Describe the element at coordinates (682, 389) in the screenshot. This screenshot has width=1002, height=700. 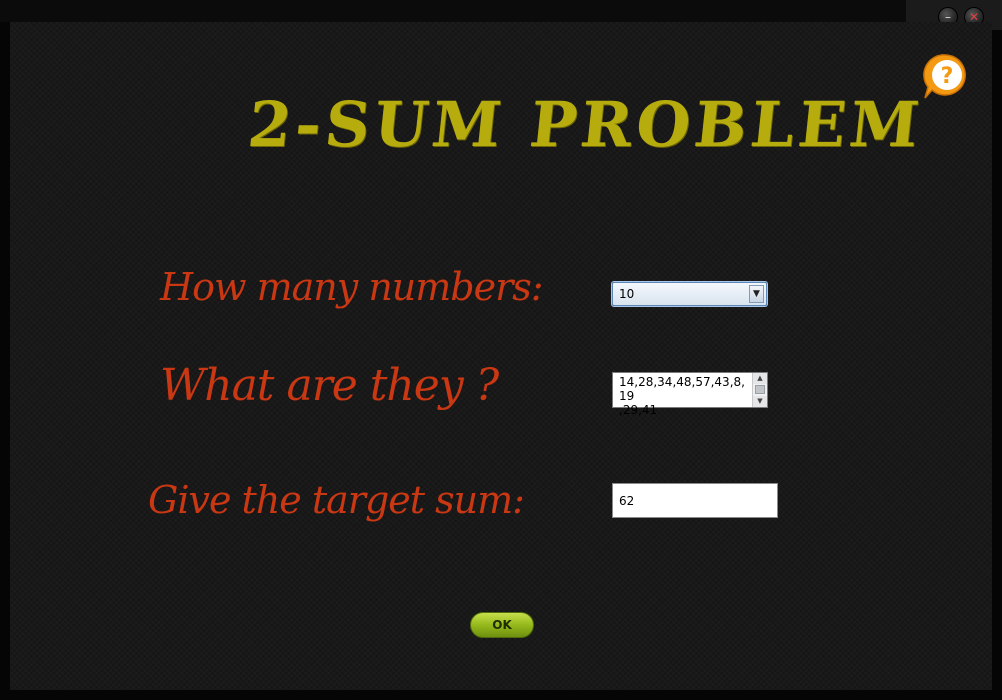
I see `numbers-line-1: 14,28,34,48,57,43,8,19` at that location.